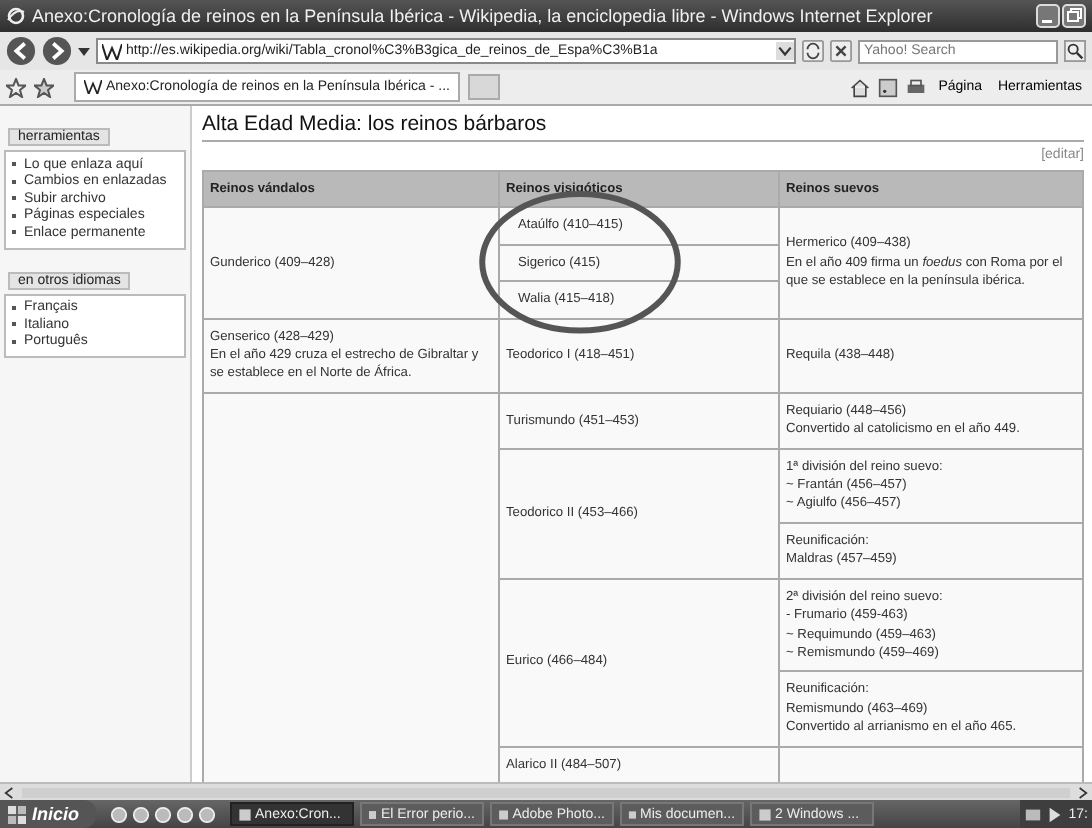 The height and width of the screenshot is (828, 1092). Describe the element at coordinates (1083, 792) in the screenshot. I see `scroll-right-icon` at that location.